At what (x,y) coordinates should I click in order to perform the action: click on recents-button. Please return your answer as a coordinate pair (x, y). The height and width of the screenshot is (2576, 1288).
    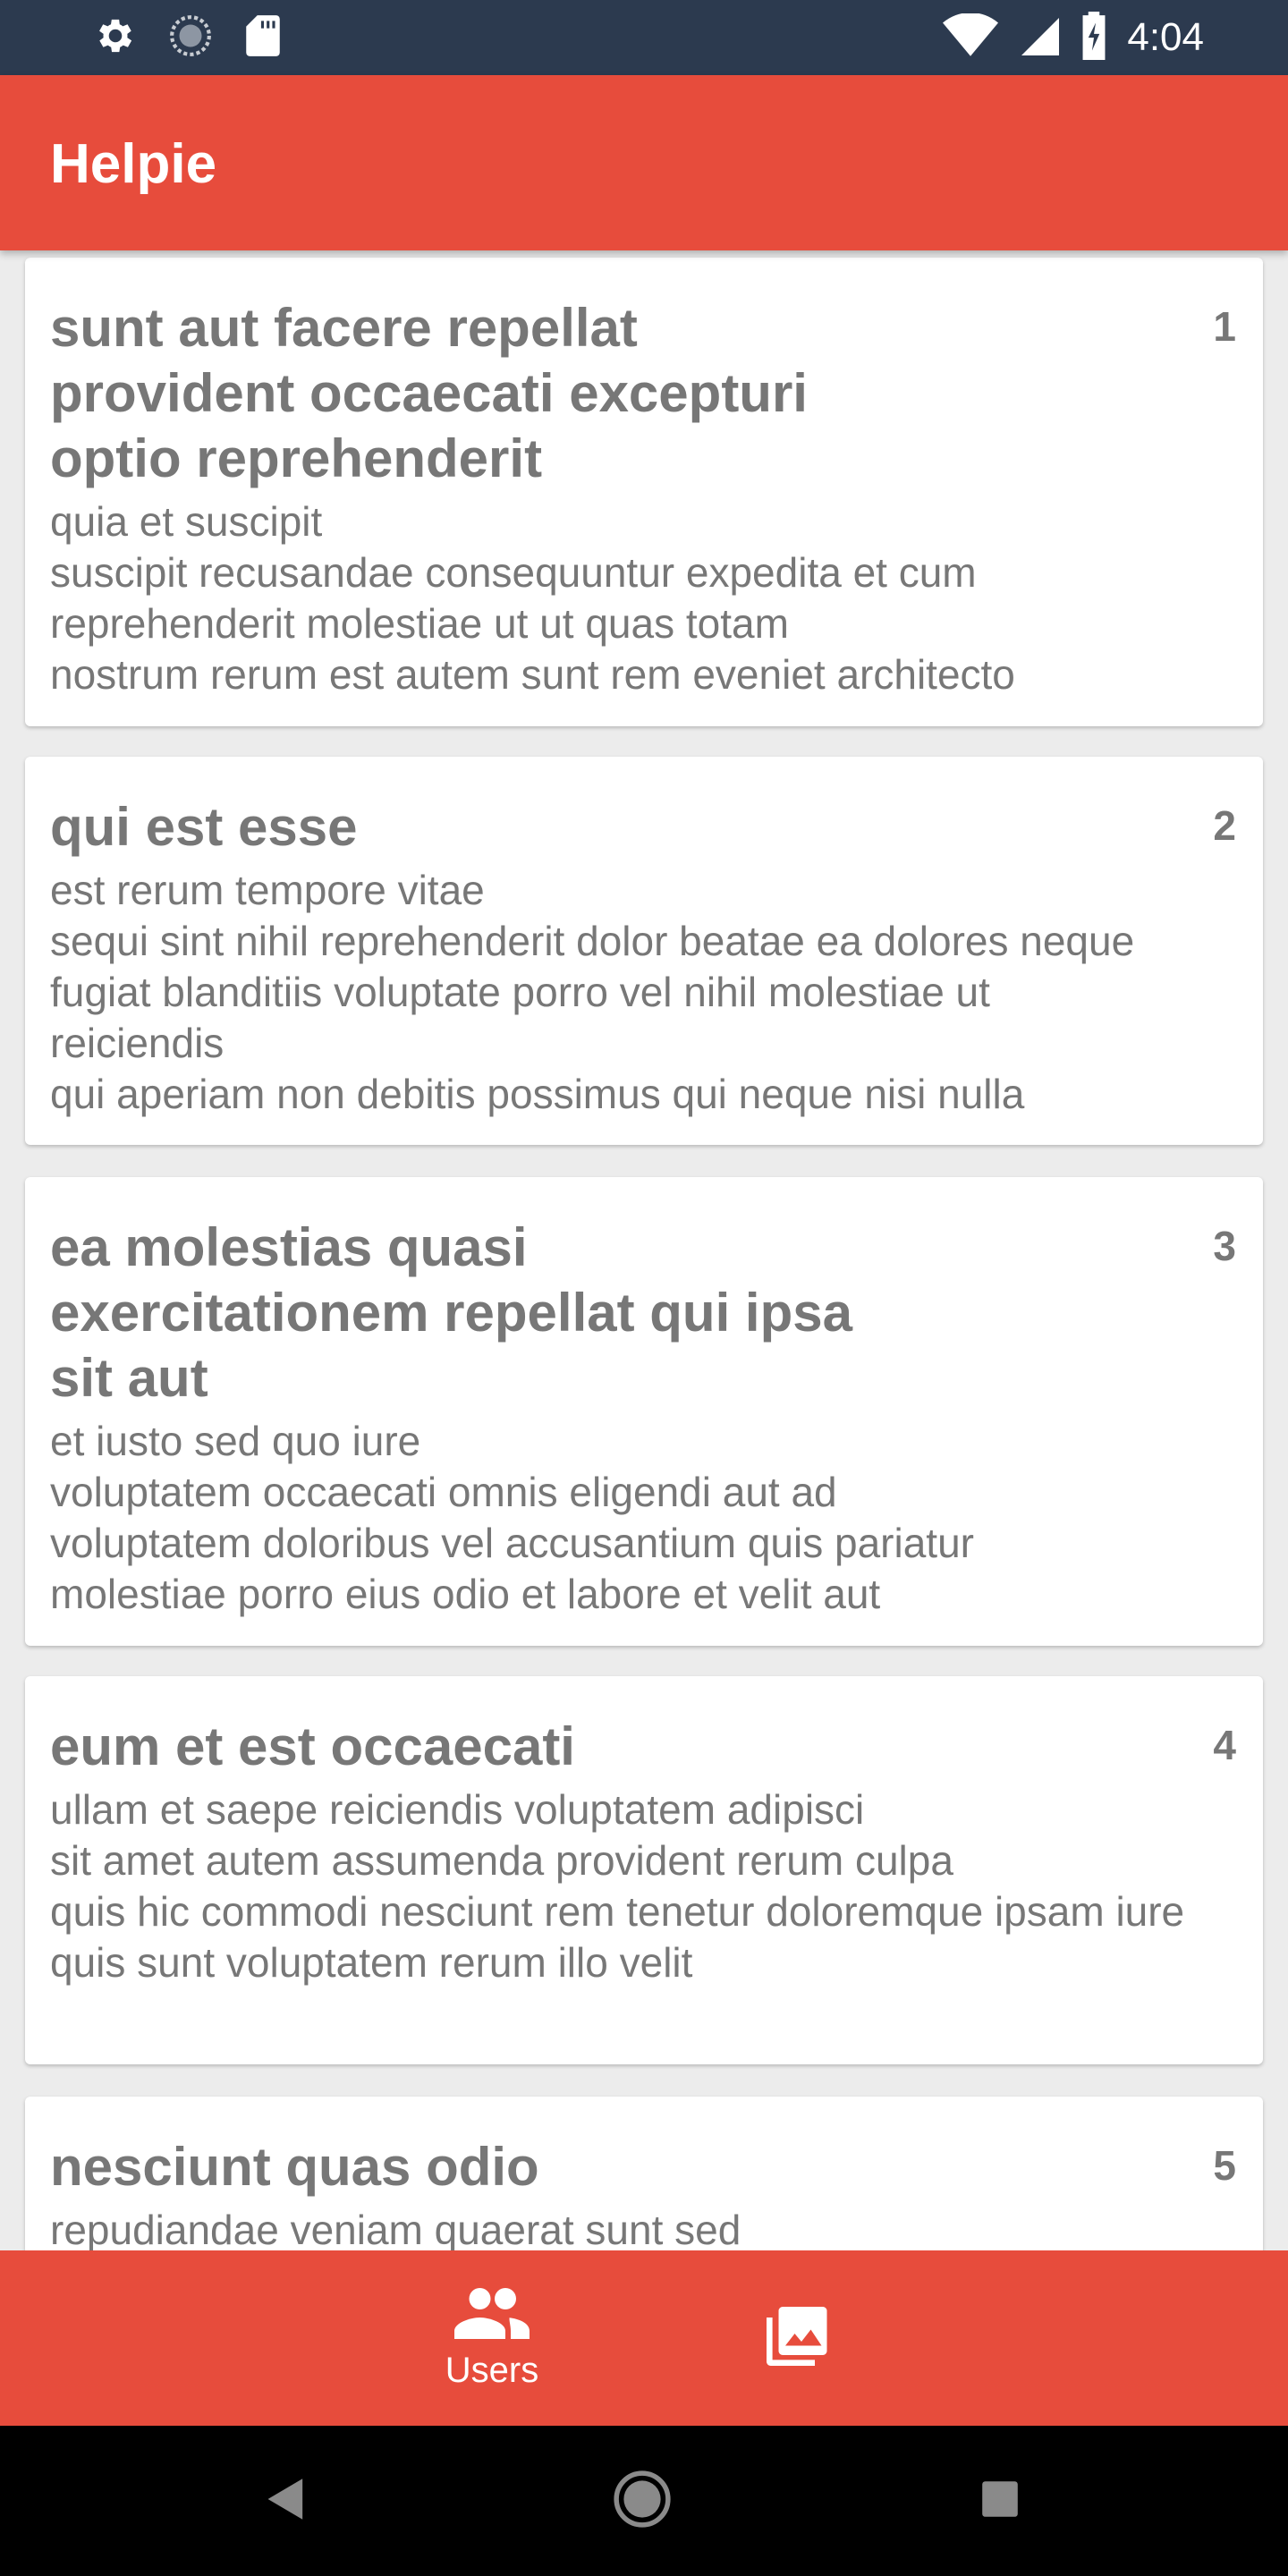
    Looking at the image, I should click on (1000, 2500).